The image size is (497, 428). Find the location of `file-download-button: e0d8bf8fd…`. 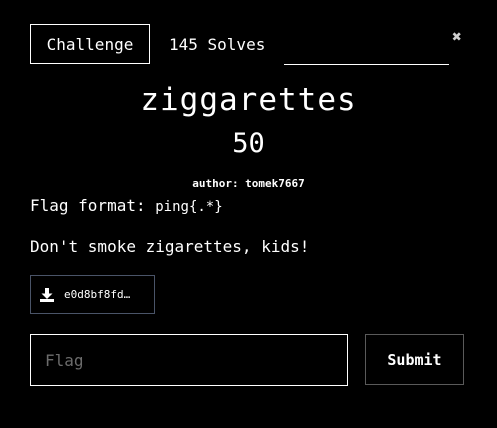

file-download-button: e0d8bf8fd… is located at coordinates (92, 294).